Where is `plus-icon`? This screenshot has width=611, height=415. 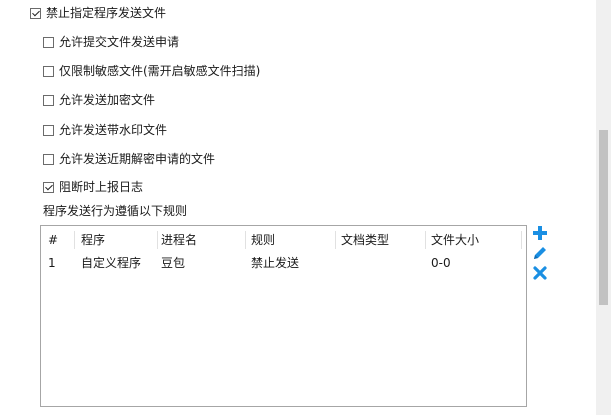 plus-icon is located at coordinates (540, 233).